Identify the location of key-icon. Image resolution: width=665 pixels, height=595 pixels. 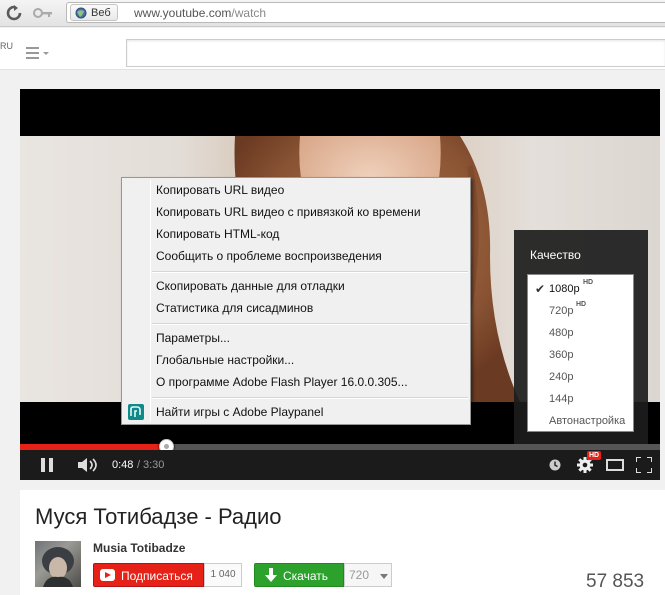
(43, 13).